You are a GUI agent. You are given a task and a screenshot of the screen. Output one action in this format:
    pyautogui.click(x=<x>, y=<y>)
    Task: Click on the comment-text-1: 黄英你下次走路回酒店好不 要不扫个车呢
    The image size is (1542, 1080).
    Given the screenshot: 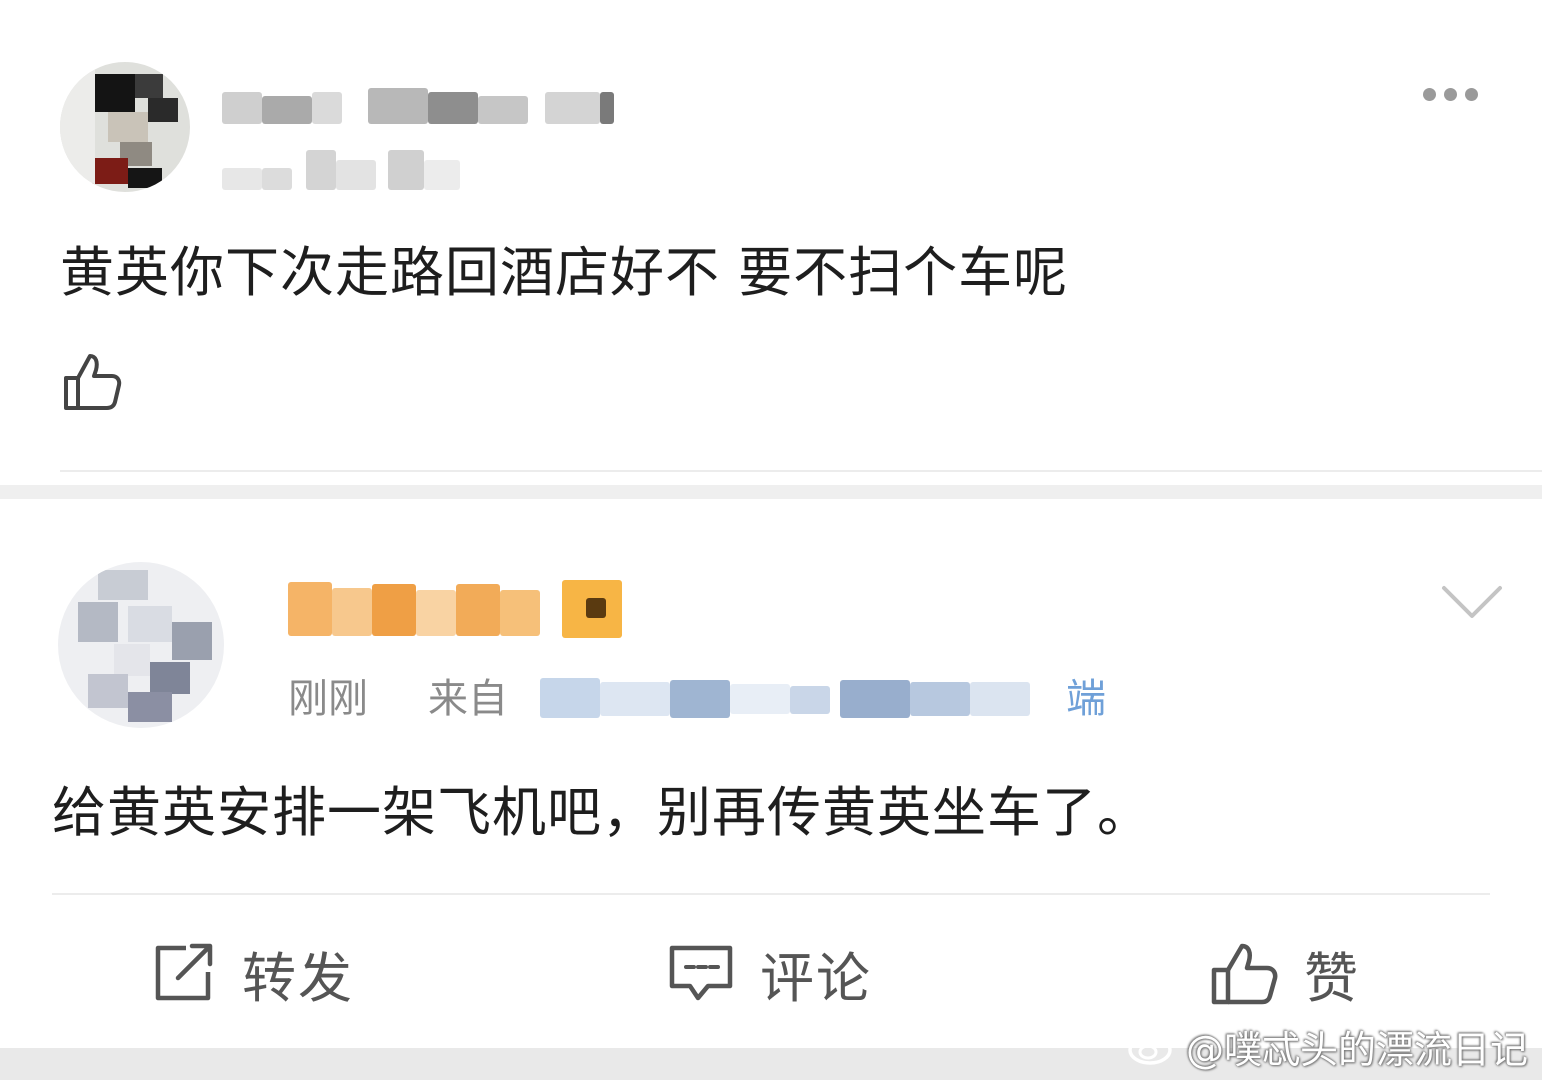 What is the action you would take?
    pyautogui.click(x=564, y=272)
    